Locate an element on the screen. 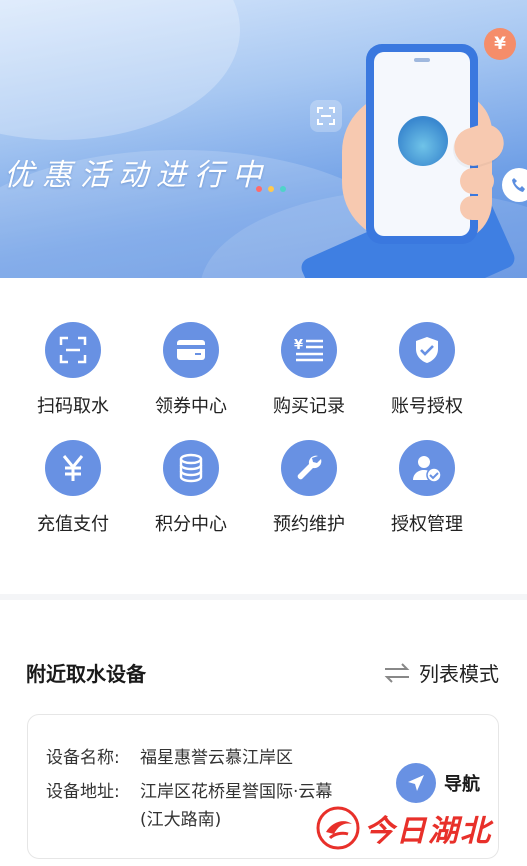 This screenshot has height=866, width=527. receipt-icon: ¥ is located at coordinates (309, 350).